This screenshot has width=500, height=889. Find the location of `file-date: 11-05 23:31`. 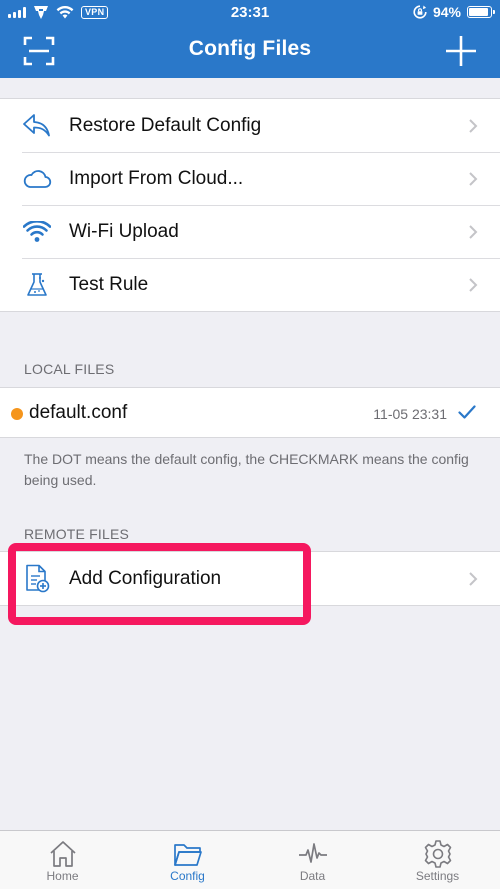

file-date: 11-05 23:31 is located at coordinates (410, 414).